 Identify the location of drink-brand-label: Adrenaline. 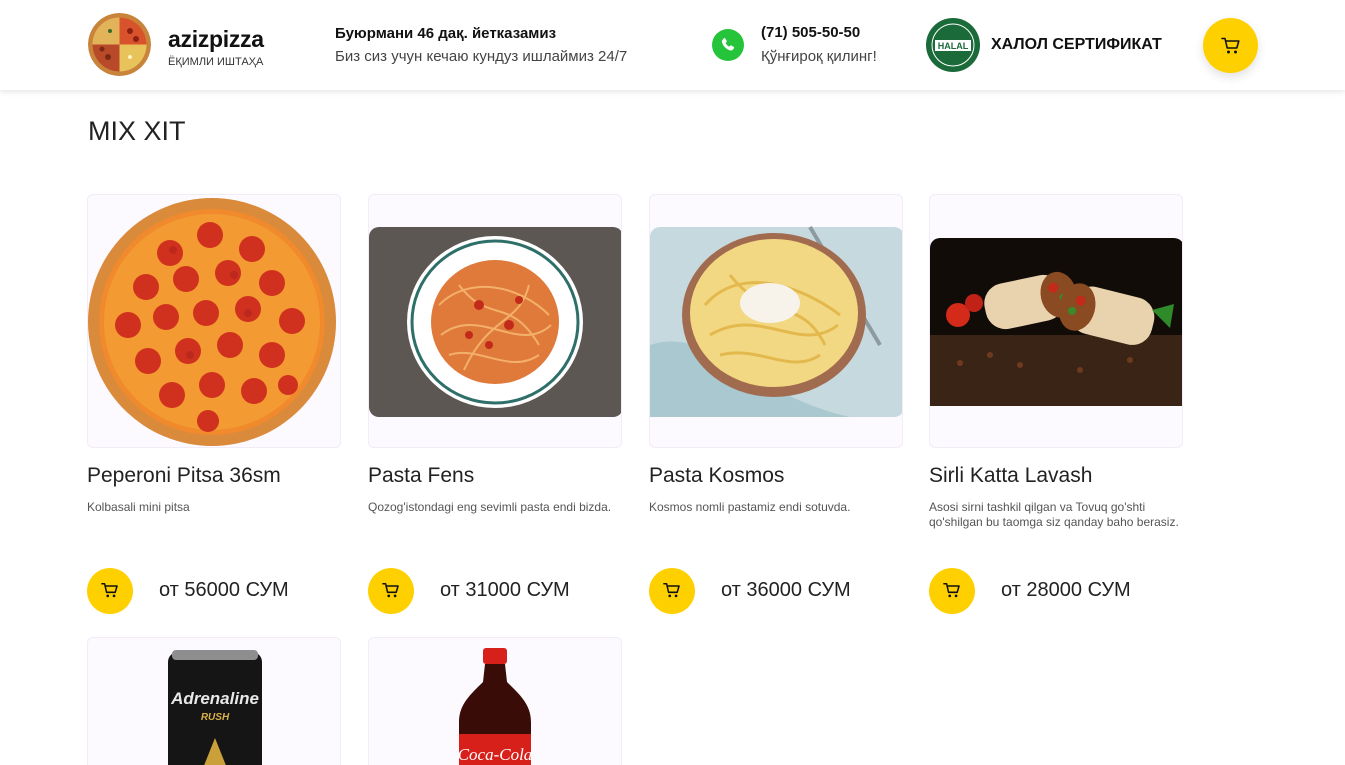
(214, 698).